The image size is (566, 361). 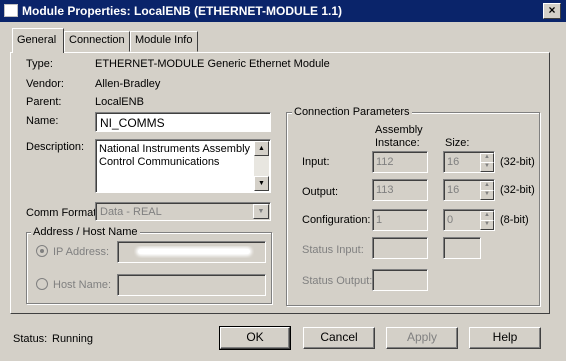 What do you see at coordinates (316, 162) in the screenshot?
I see `input-label: Input:` at bounding box center [316, 162].